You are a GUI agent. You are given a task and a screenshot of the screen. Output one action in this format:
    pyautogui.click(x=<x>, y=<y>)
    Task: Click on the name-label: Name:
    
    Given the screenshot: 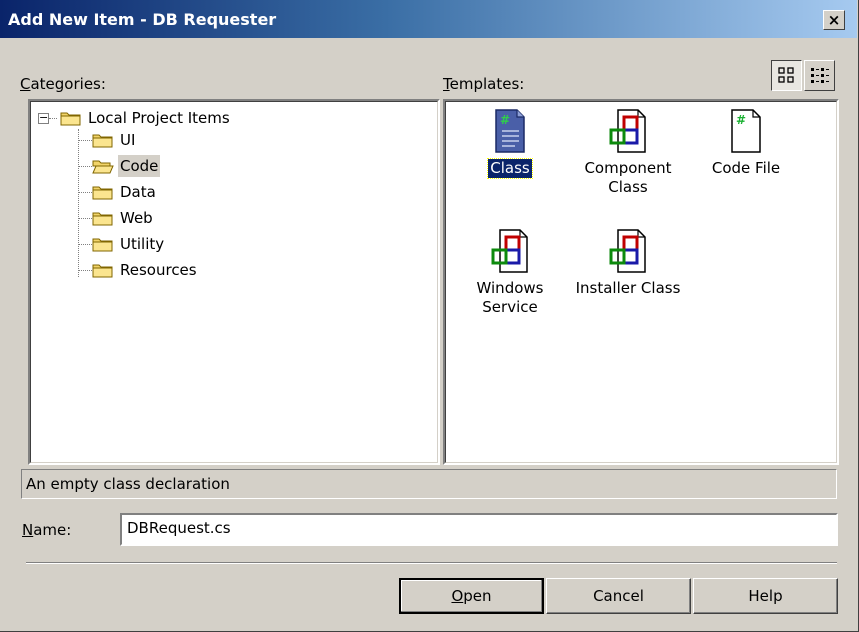 What is the action you would take?
    pyautogui.click(x=47, y=530)
    